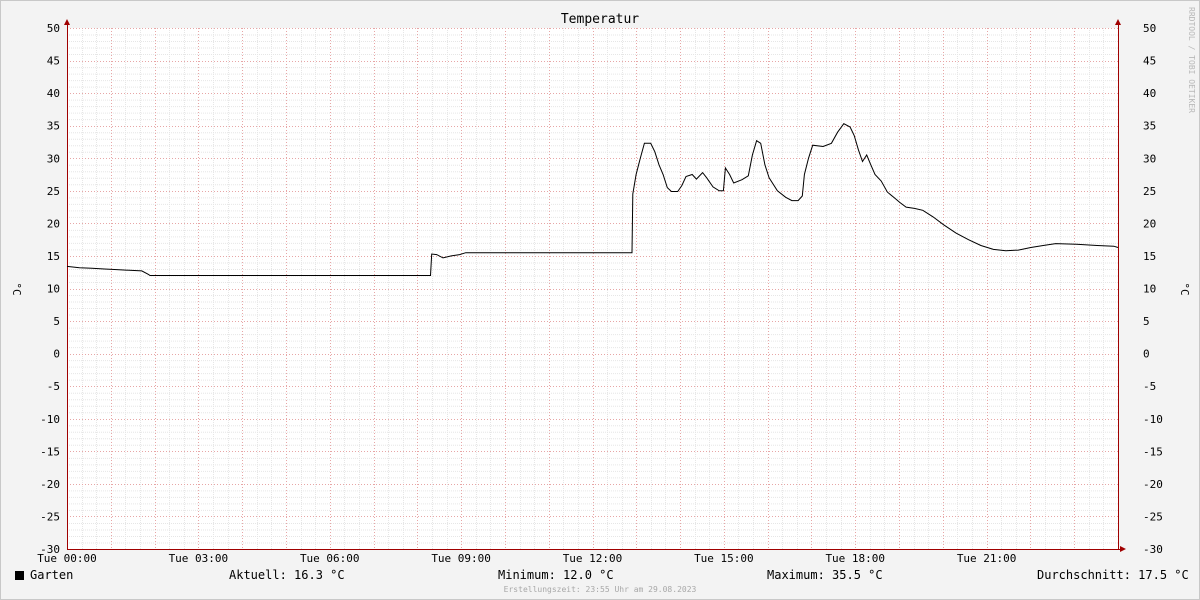 The width and height of the screenshot is (1200, 600). What do you see at coordinates (16, 288) in the screenshot?
I see `y-axis-label-left: °C` at bounding box center [16, 288].